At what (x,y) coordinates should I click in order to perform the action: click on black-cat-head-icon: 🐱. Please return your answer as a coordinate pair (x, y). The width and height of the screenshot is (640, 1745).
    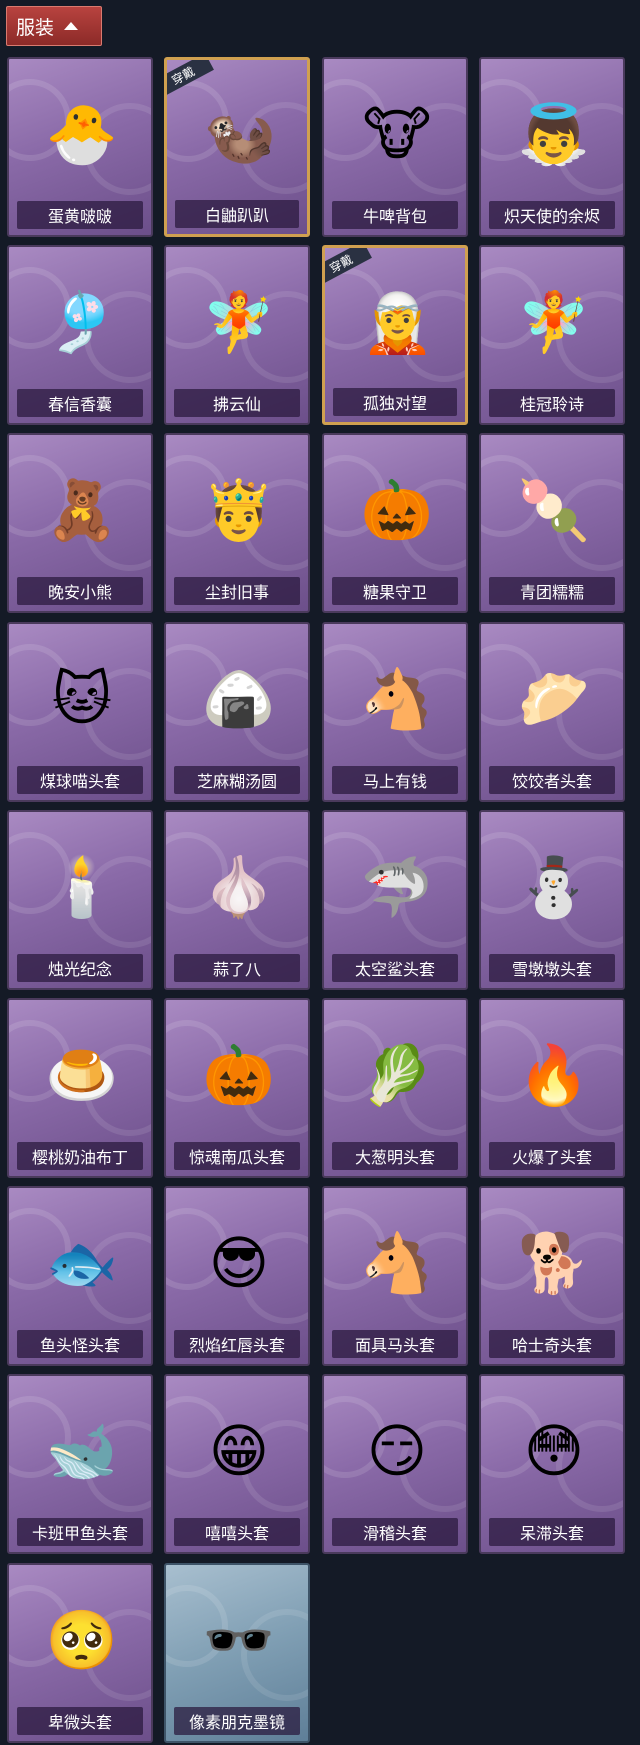
    Looking at the image, I should click on (82, 699).